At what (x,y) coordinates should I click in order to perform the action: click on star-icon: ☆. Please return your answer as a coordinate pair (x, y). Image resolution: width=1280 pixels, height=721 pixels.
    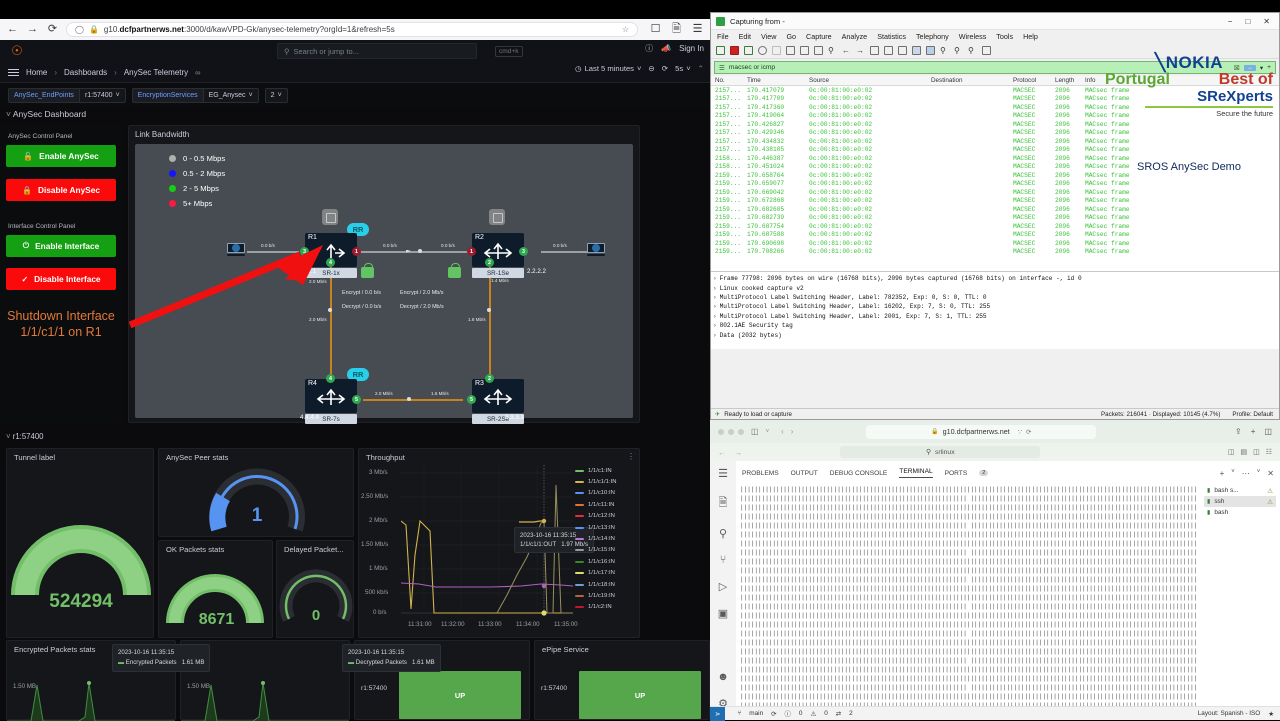
    Looking at the image, I should click on (625, 29).